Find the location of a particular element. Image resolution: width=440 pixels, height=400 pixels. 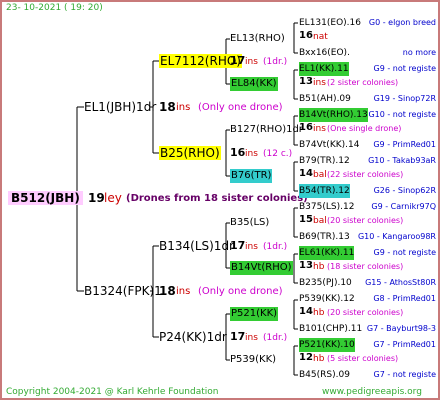

gen3-name: P539(KK) is located at coordinates (253, 360).